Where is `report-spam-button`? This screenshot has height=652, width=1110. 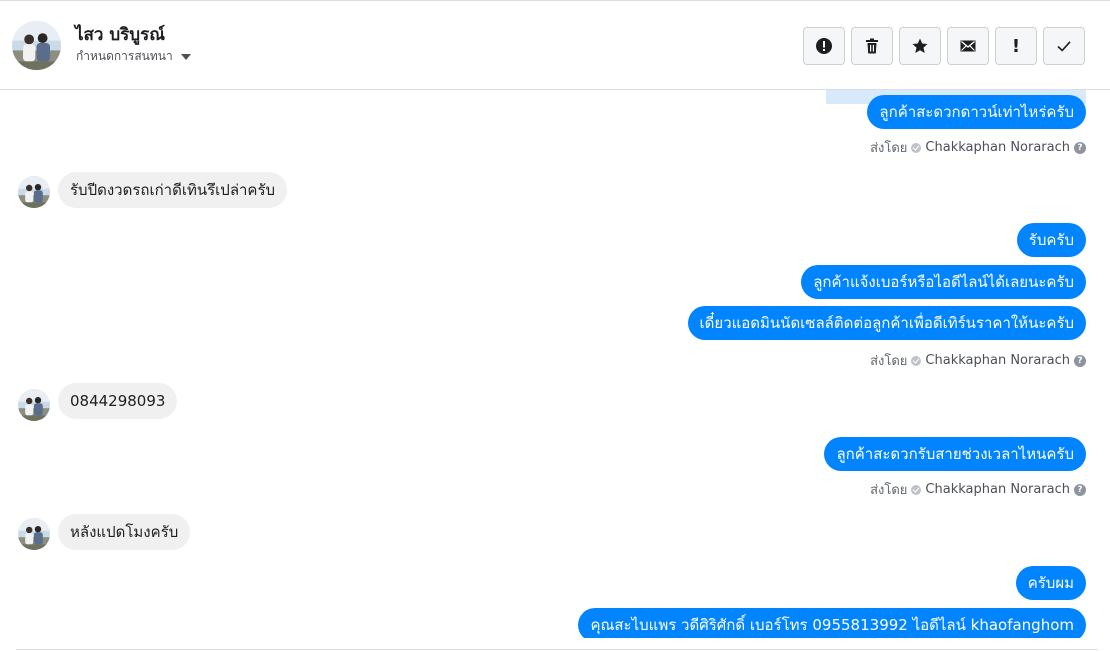
report-spam-button is located at coordinates (824, 46).